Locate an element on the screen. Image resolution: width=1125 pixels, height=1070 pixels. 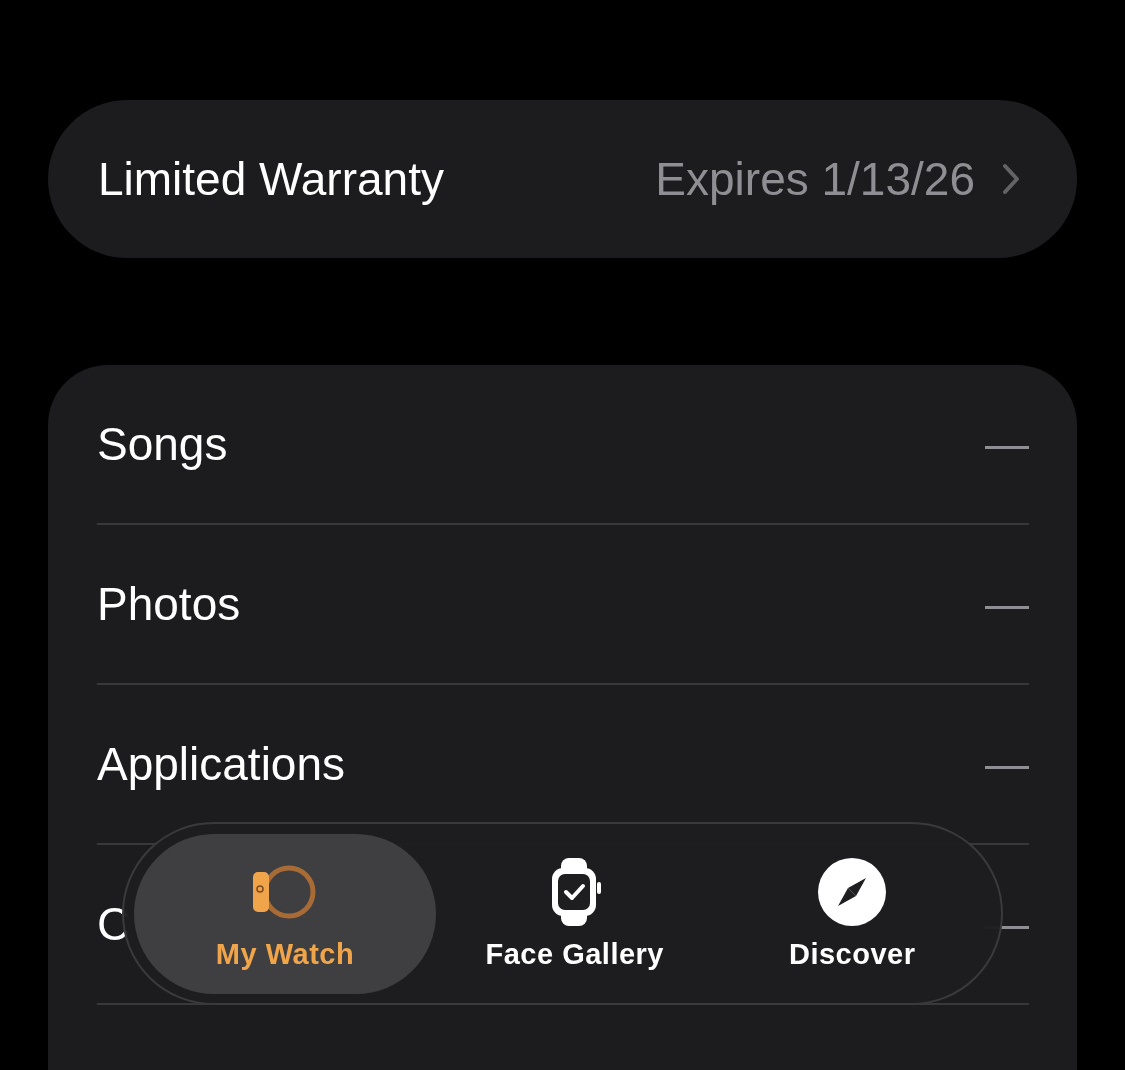
chevron-icon is located at coordinates (1011, 179).